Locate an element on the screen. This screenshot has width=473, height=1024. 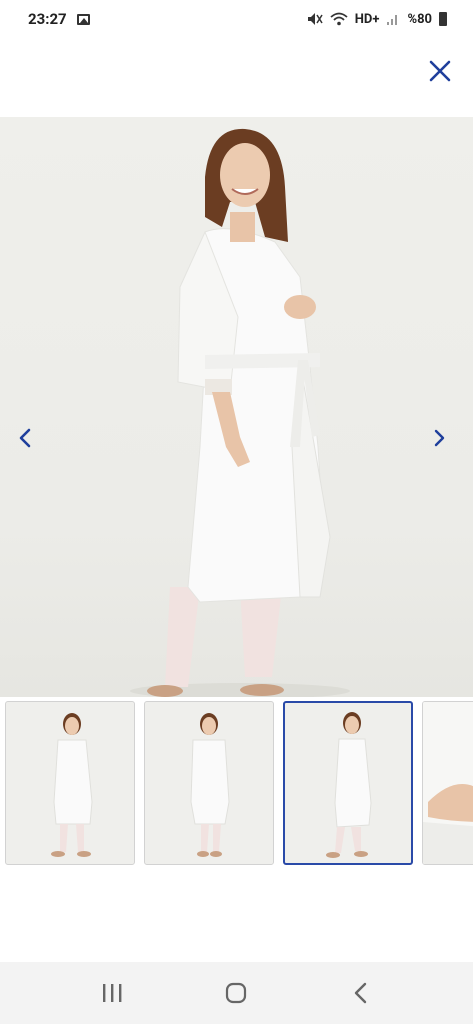
thumbnail-2-image is located at coordinates (210, 785).